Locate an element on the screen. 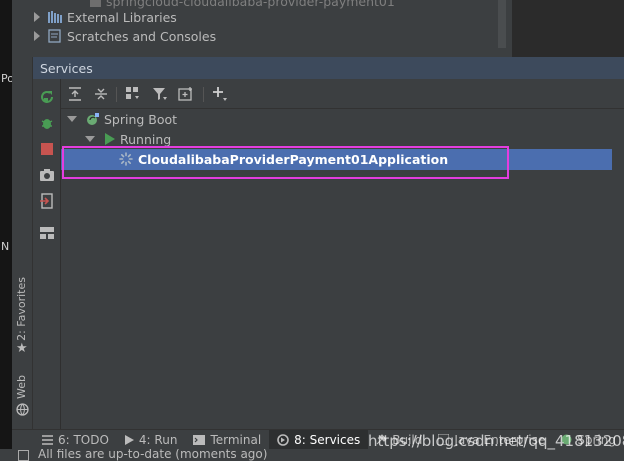  favorites-tool-button: 2: Favorites ★ is located at coordinates (22, 317).